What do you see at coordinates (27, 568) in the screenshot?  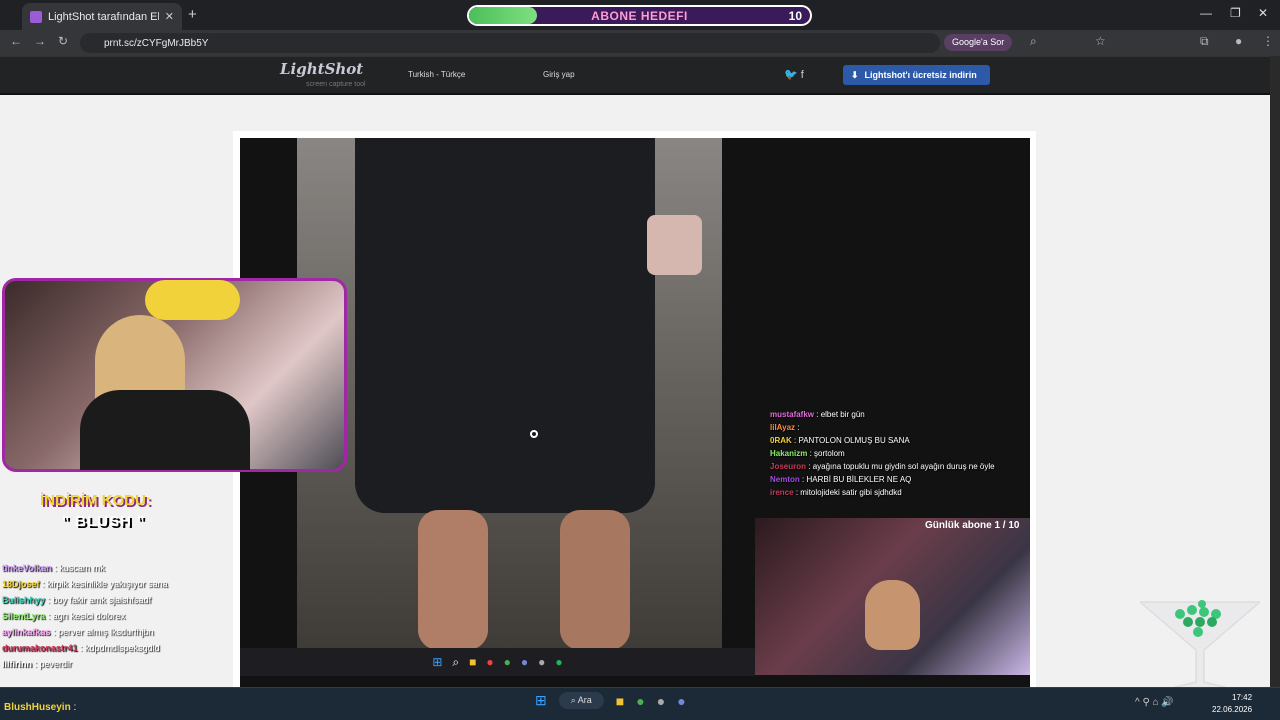 I see `chat-username: tinkeVolkan` at bounding box center [27, 568].